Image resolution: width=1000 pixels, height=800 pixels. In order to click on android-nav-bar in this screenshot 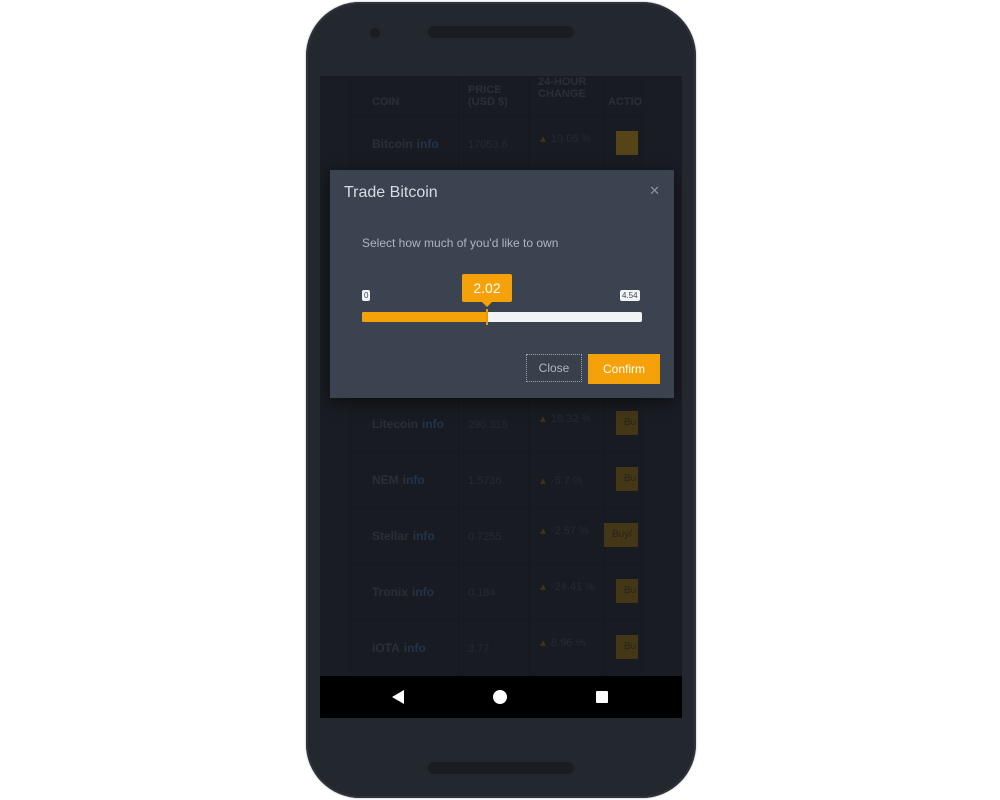, I will do `click(501, 697)`.